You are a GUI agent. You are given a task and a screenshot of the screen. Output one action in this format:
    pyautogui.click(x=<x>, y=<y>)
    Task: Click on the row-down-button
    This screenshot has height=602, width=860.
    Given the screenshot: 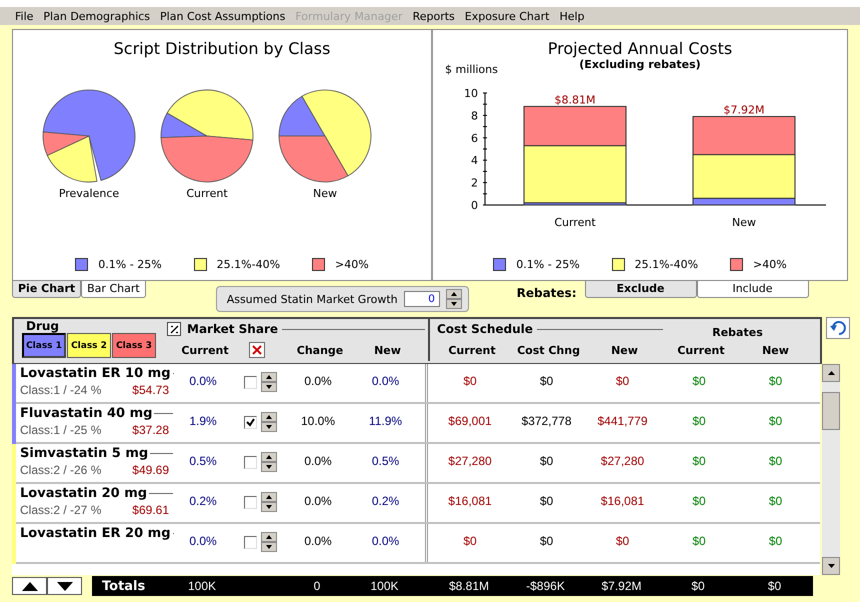 What is the action you would take?
    pyautogui.click(x=64, y=586)
    